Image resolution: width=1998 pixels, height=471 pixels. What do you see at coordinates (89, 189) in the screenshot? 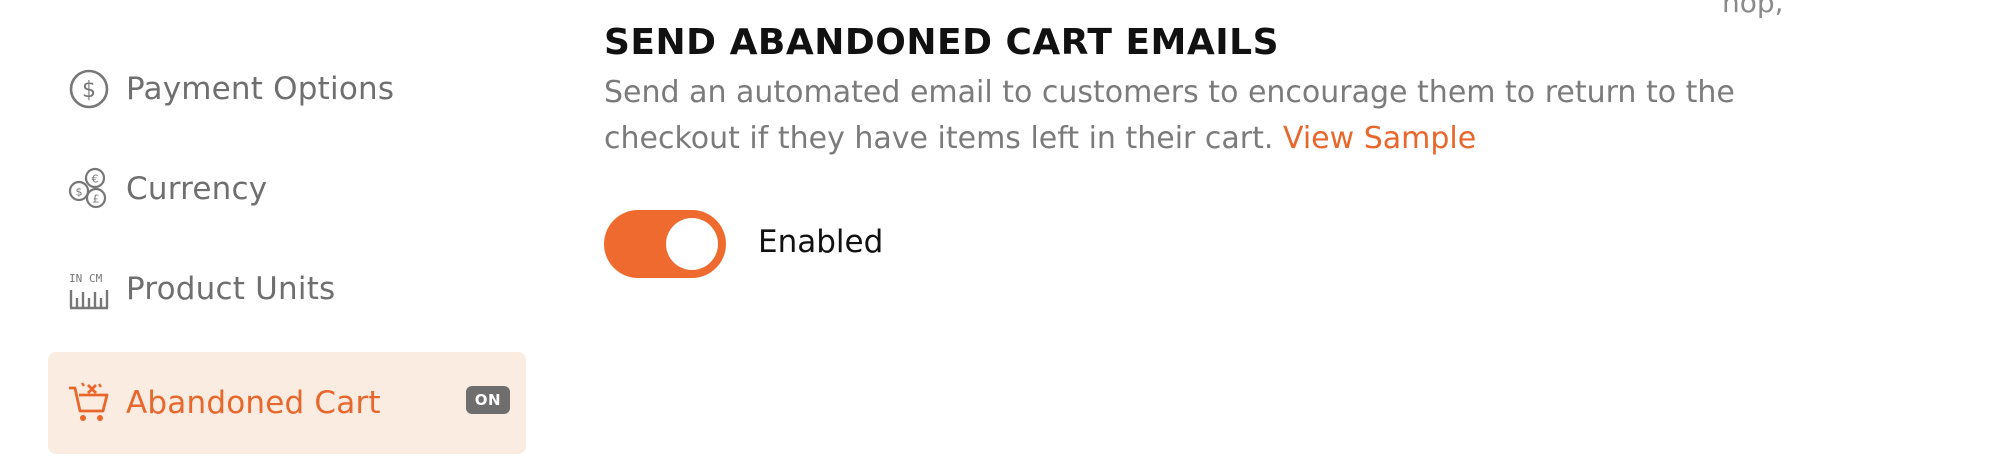
I see `currency-coins-icon: € $ £` at bounding box center [89, 189].